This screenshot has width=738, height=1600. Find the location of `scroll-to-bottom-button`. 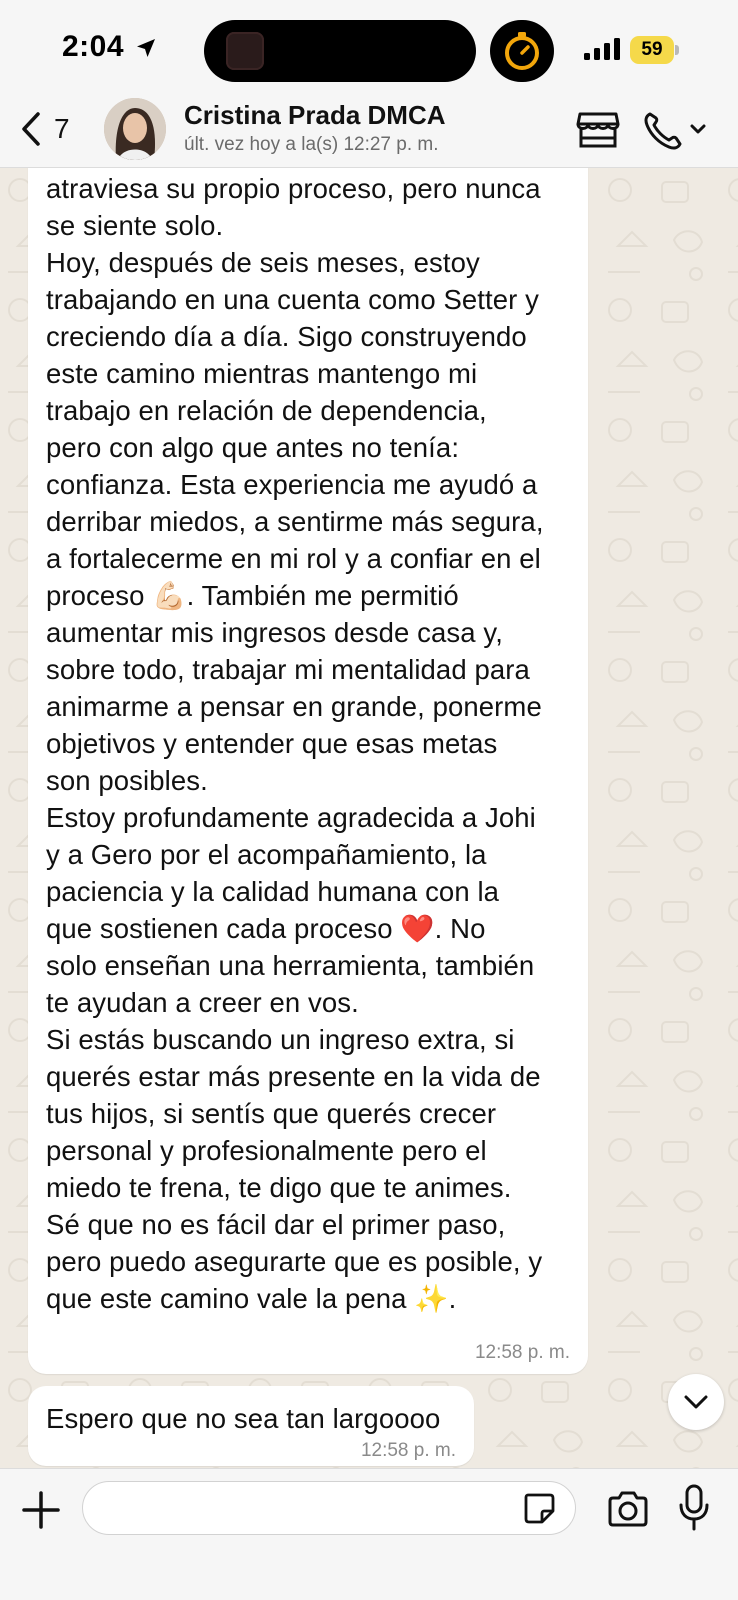

scroll-to-bottom-button is located at coordinates (696, 1402).